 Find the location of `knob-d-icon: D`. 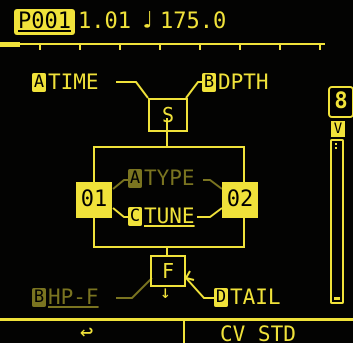

knob-d-icon: D is located at coordinates (221, 297).